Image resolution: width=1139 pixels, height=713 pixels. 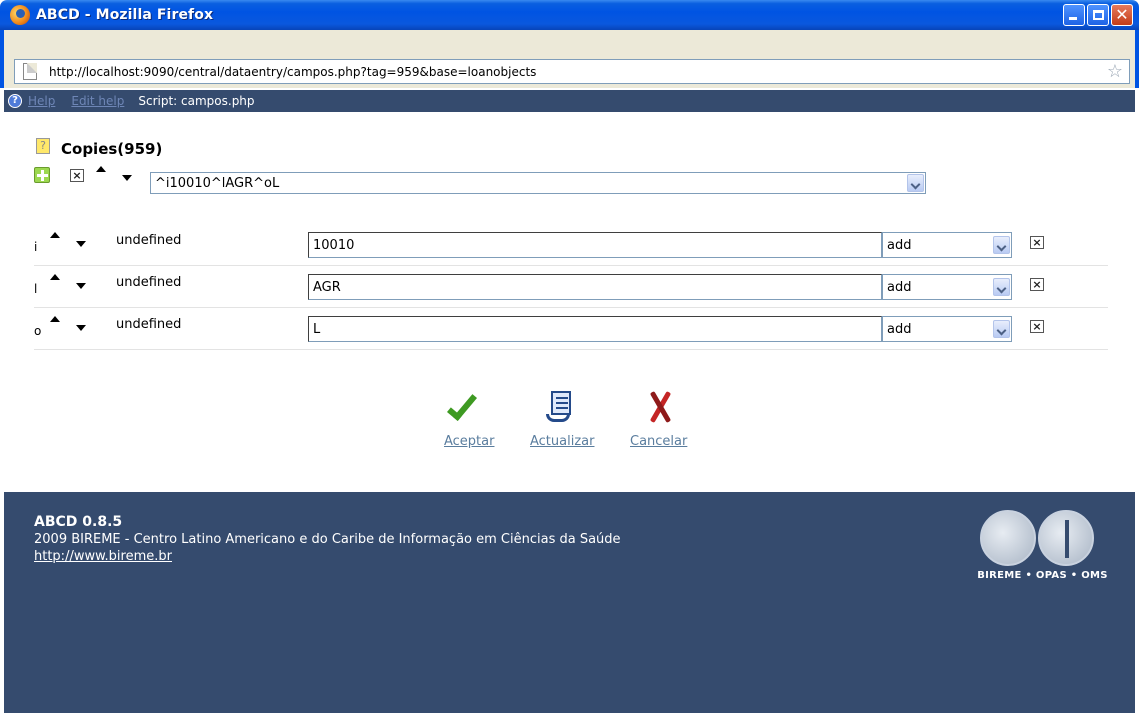 What do you see at coordinates (15, 101) in the screenshot?
I see `help-icon: ?` at bounding box center [15, 101].